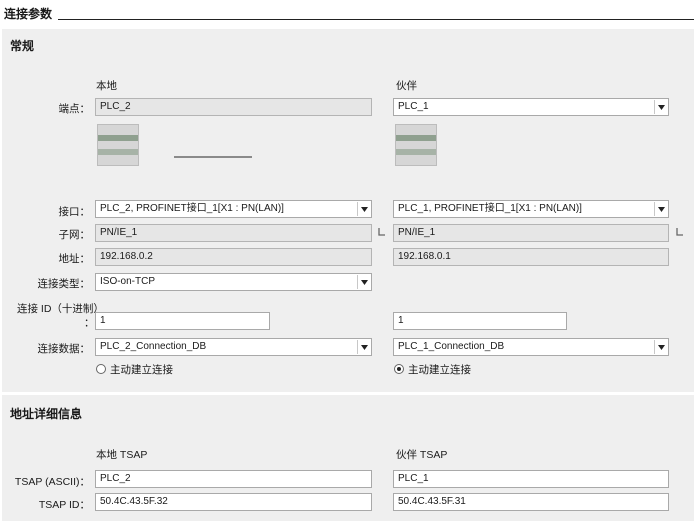  What do you see at coordinates (399, 369) in the screenshot?
I see `partner-active-connection-radio` at bounding box center [399, 369].